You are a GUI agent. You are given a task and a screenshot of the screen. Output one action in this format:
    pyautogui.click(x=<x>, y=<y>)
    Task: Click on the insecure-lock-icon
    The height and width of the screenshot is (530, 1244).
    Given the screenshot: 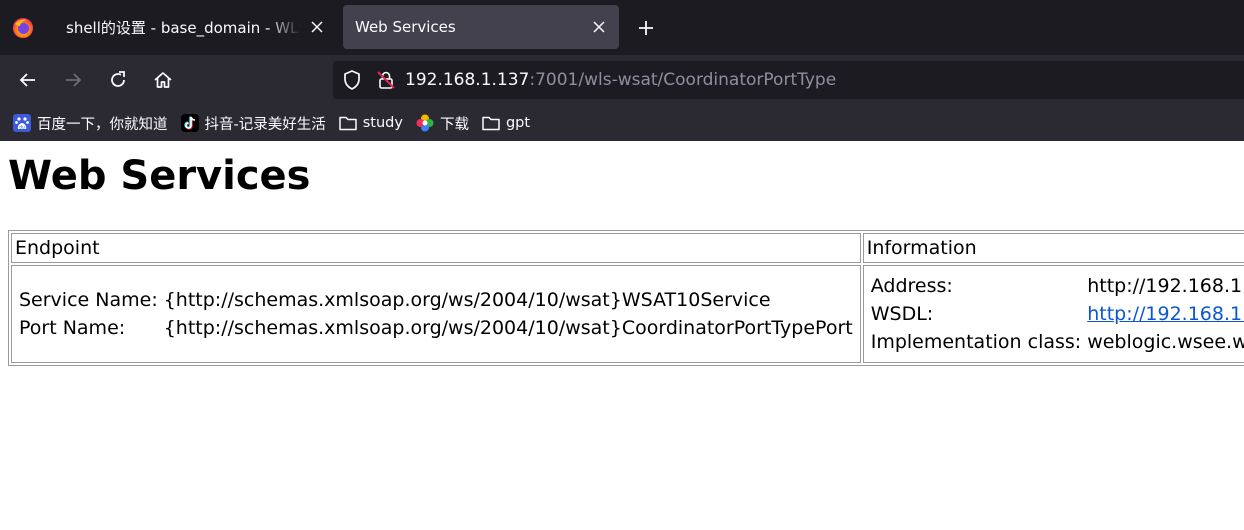 What is the action you would take?
    pyautogui.click(x=386, y=80)
    